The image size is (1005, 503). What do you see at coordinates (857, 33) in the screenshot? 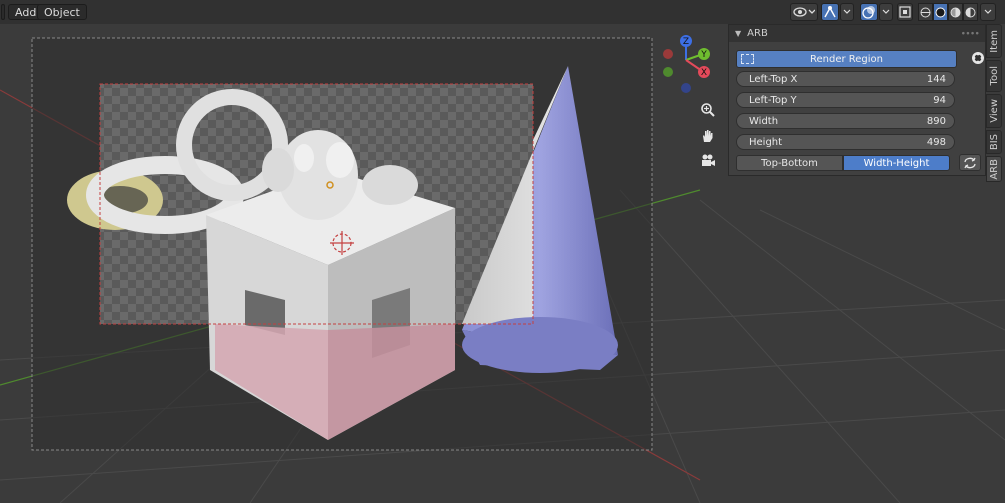
I see `panel-header: ▼ ARB ∙∙∙∙` at bounding box center [857, 33].